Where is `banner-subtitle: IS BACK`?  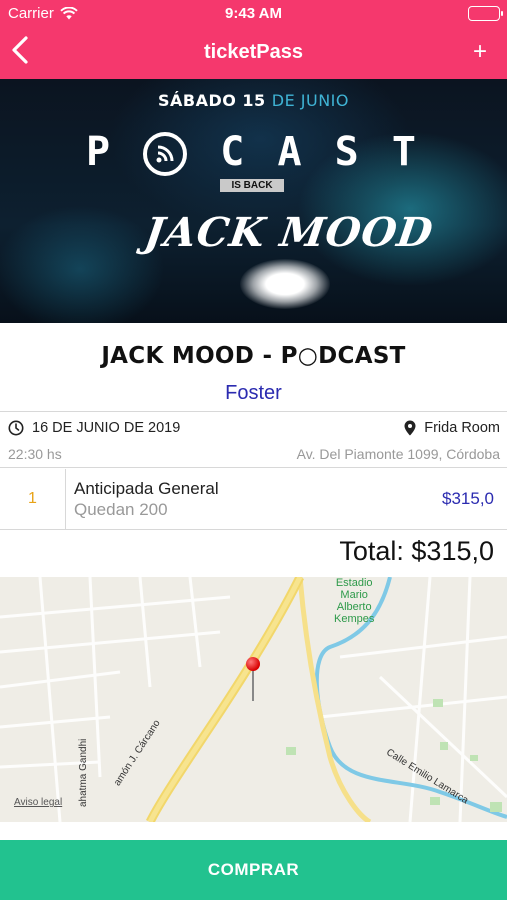 banner-subtitle: IS BACK is located at coordinates (252, 185).